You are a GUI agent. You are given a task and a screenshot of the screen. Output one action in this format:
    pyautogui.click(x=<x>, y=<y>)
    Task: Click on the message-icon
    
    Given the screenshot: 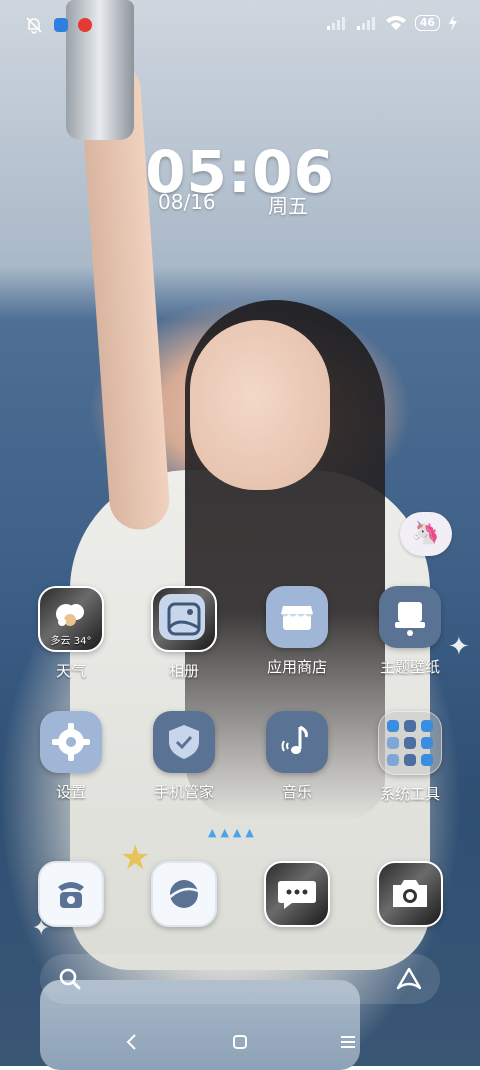 What is the action you would take?
    pyautogui.click(x=297, y=894)
    